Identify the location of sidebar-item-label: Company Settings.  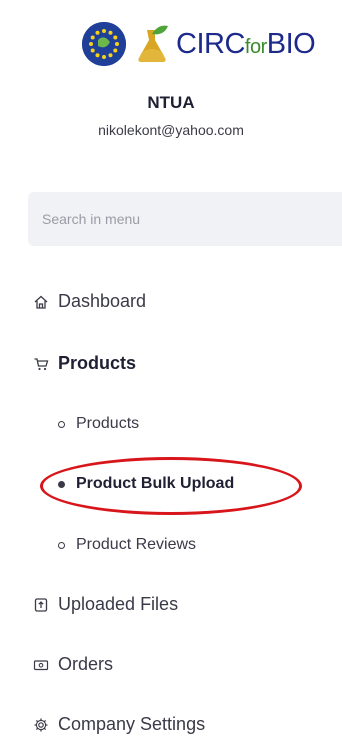
(132, 724).